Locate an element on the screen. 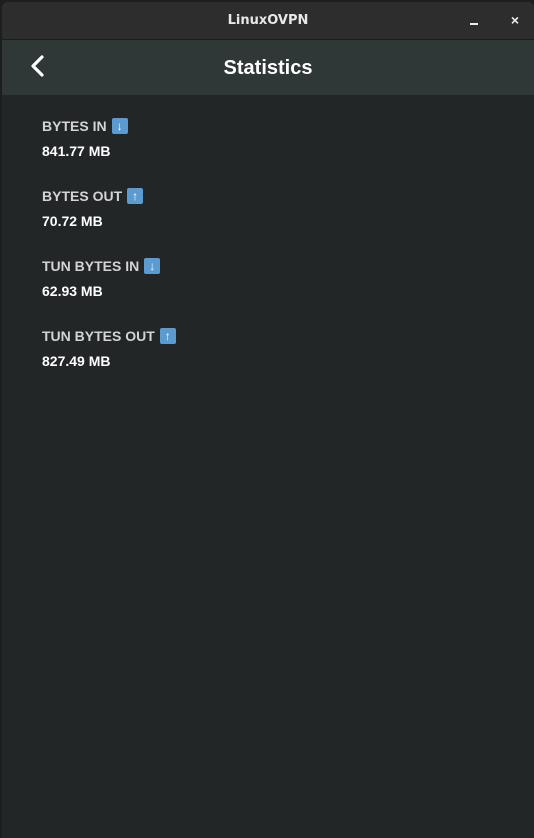 The height and width of the screenshot is (838, 534). stat-label: TUN BYTES OUT is located at coordinates (98, 336).